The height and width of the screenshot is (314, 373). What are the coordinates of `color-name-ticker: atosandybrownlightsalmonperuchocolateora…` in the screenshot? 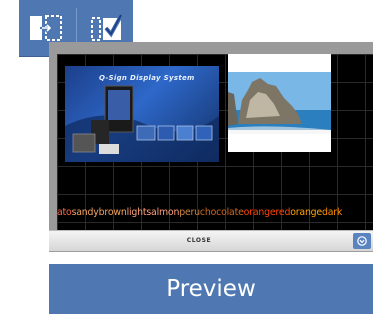 It's located at (215, 213).